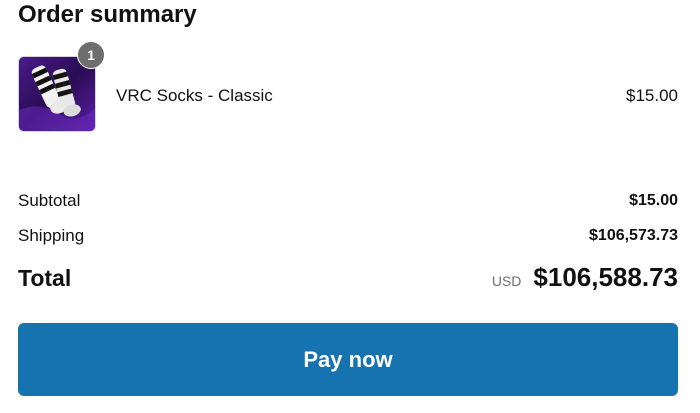 The height and width of the screenshot is (413, 700). What do you see at coordinates (605, 277) in the screenshot?
I see `total-value: $106,588.73` at bounding box center [605, 277].